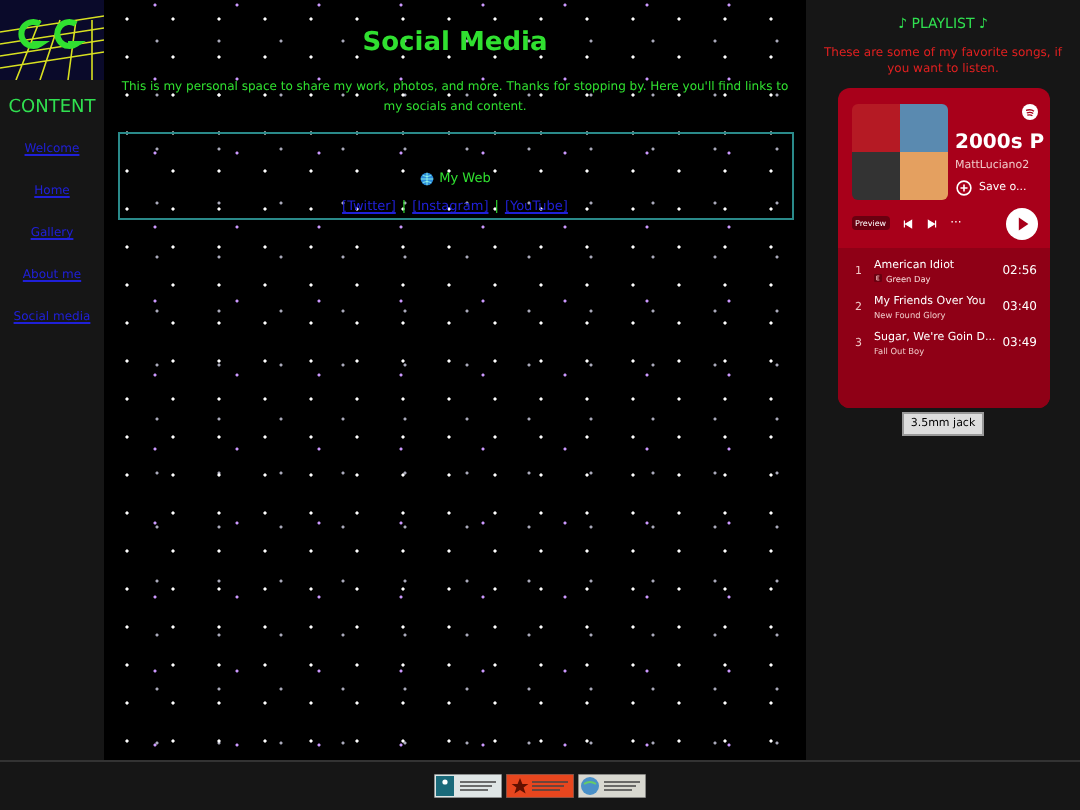  Describe the element at coordinates (468, 786) in the screenshot. I see `wheelchair-badge-icon` at that location.